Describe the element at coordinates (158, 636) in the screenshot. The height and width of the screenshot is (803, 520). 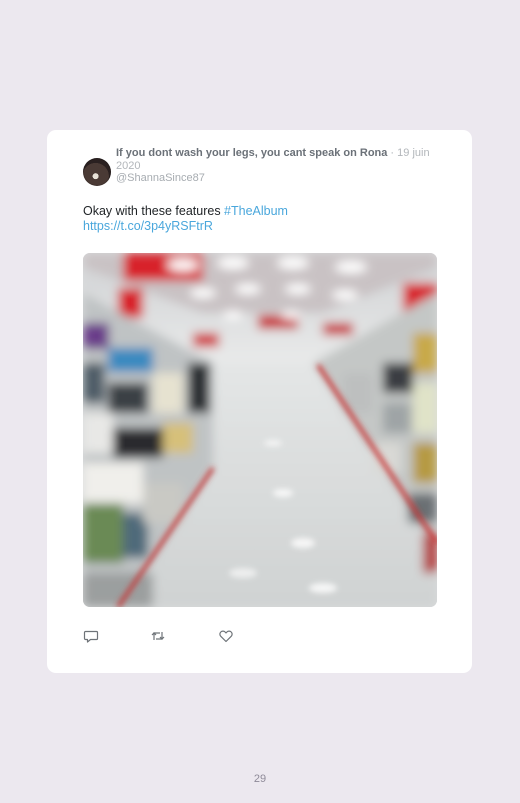
I see `retweet-icon` at that location.